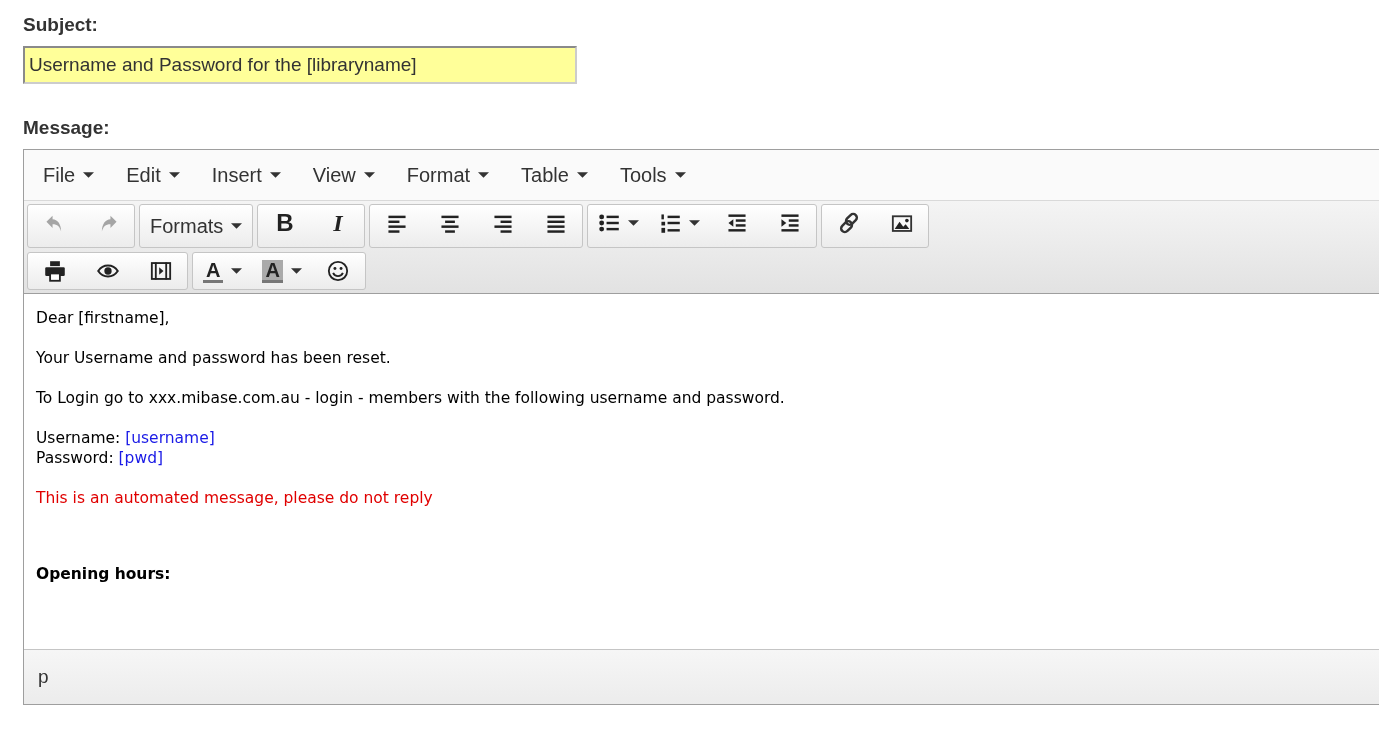  What do you see at coordinates (196, 226) in the screenshot?
I see `formats-dropdown: Formats` at bounding box center [196, 226].